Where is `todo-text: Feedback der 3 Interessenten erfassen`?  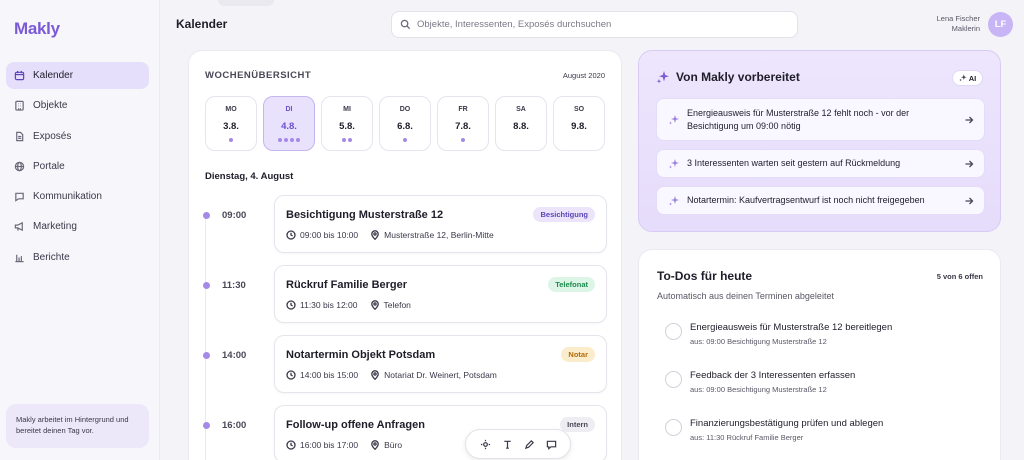 todo-text: Feedback der 3 Interessenten erfassen is located at coordinates (773, 375).